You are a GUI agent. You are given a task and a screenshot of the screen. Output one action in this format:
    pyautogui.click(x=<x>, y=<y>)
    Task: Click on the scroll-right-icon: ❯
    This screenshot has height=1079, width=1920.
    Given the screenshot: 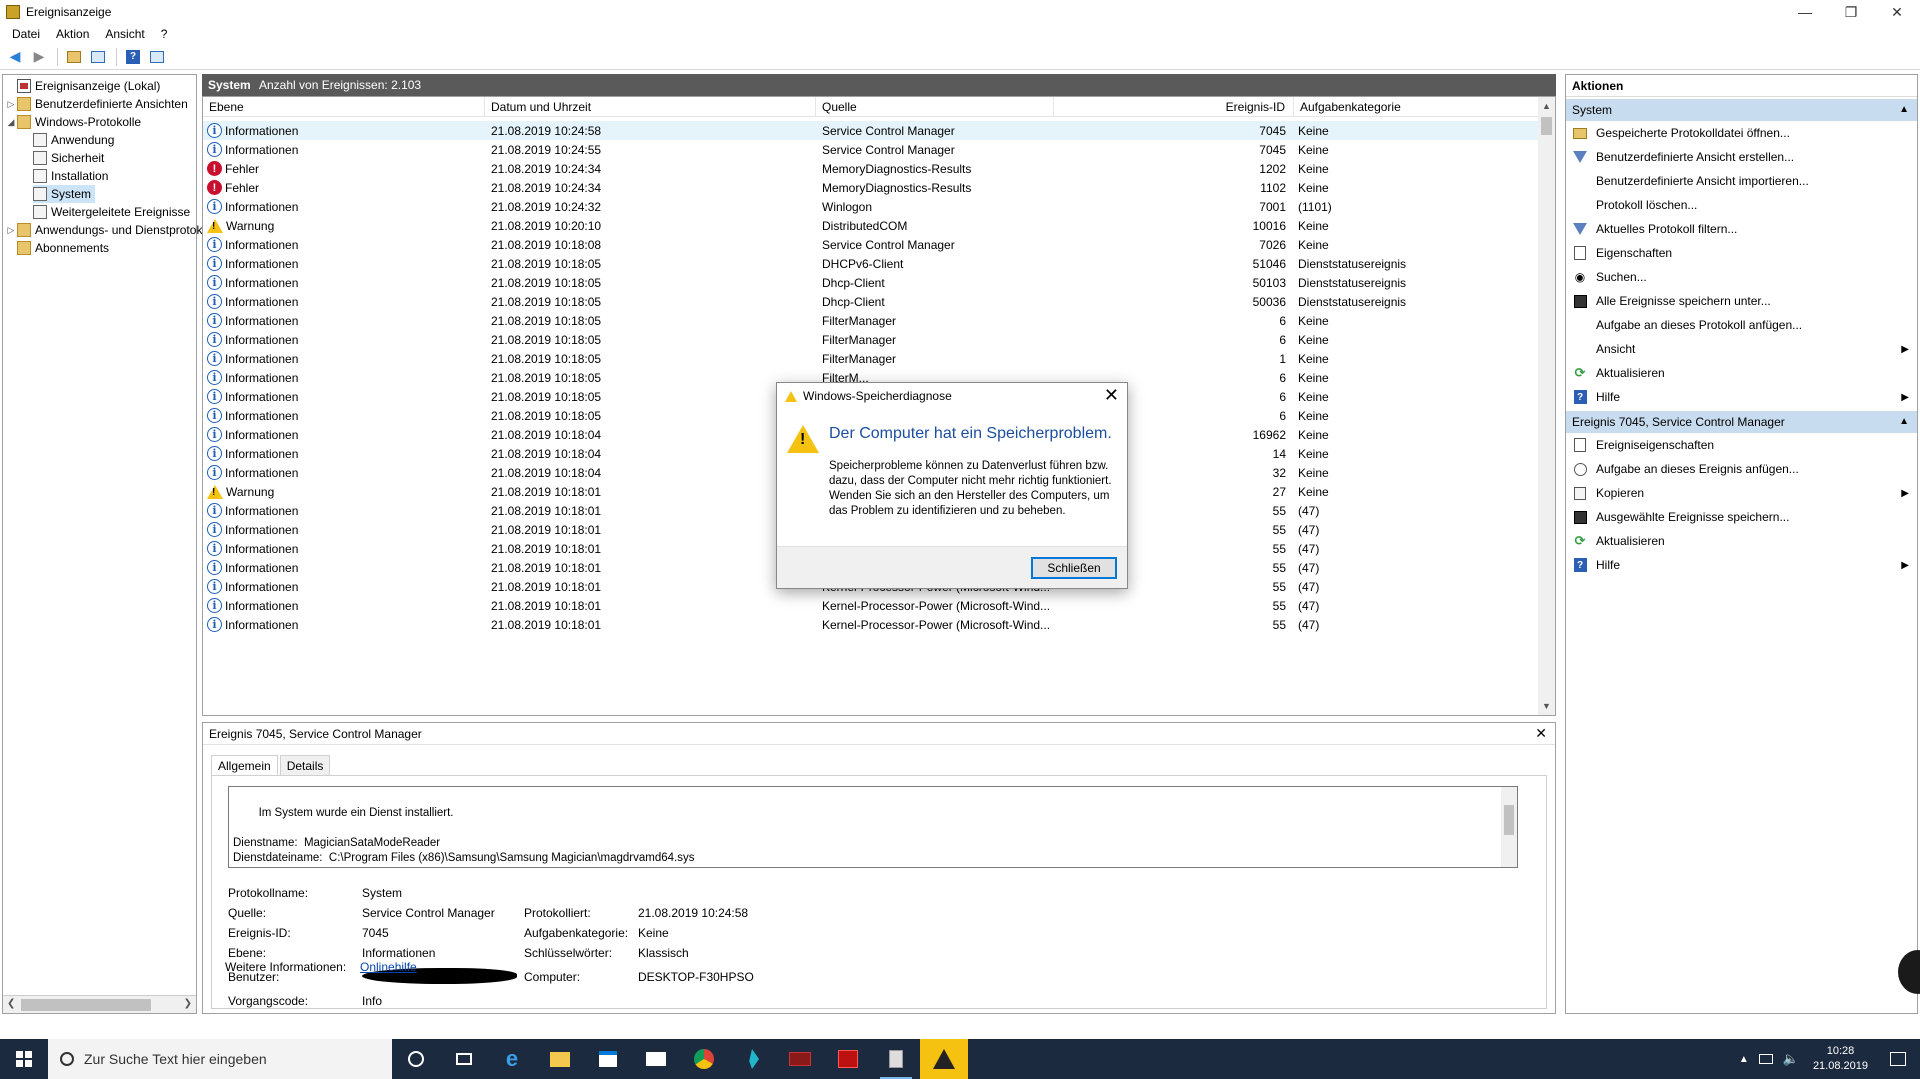 What is the action you would take?
    pyautogui.click(x=188, y=1003)
    